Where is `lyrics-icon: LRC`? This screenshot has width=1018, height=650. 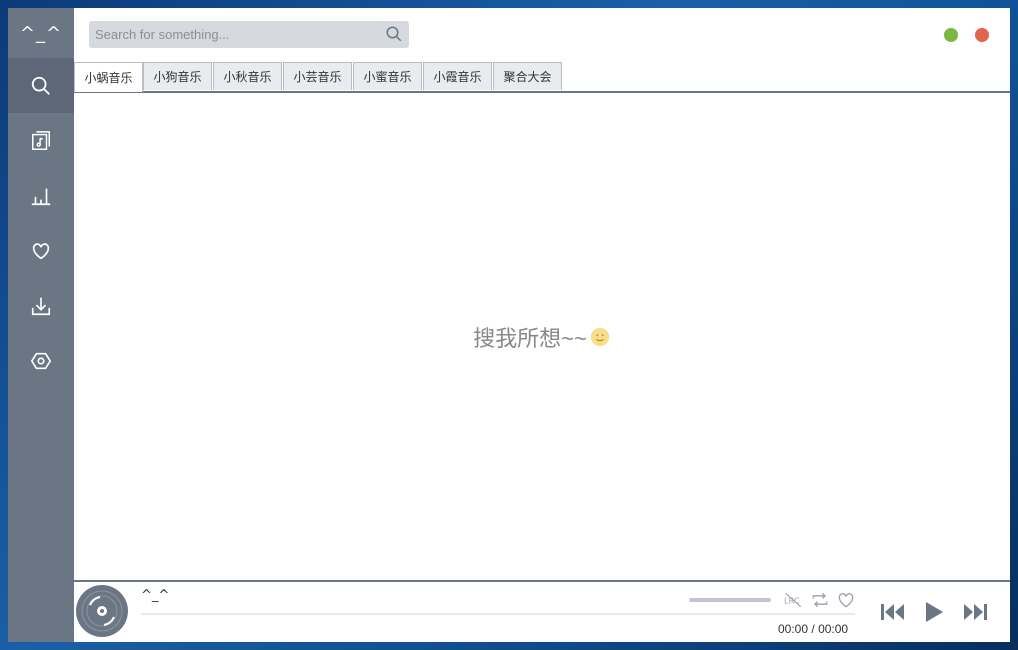 lyrics-icon: LRC is located at coordinates (794, 600).